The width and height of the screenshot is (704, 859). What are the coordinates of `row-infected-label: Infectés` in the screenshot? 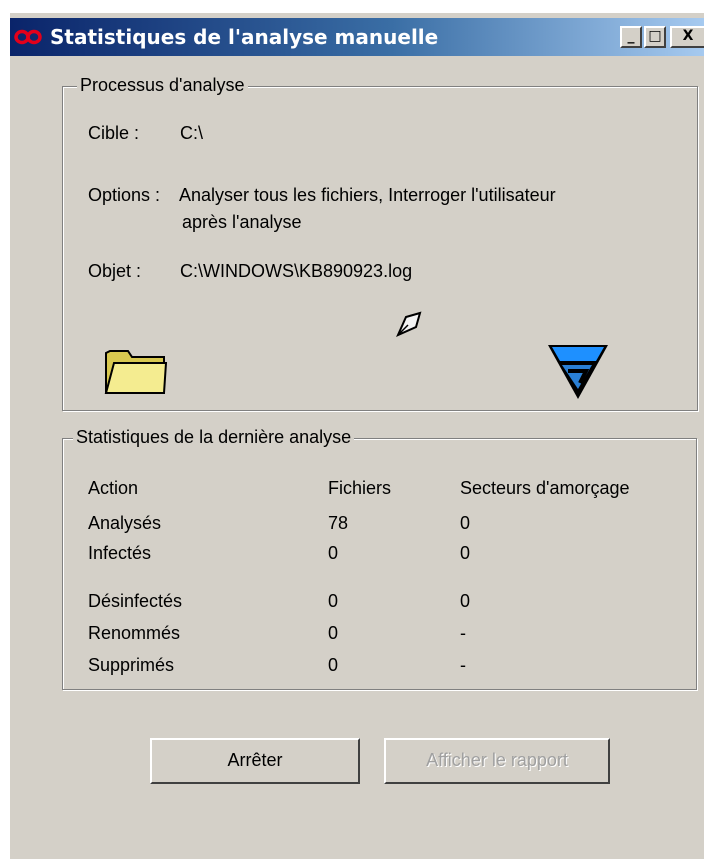 It's located at (120, 553).